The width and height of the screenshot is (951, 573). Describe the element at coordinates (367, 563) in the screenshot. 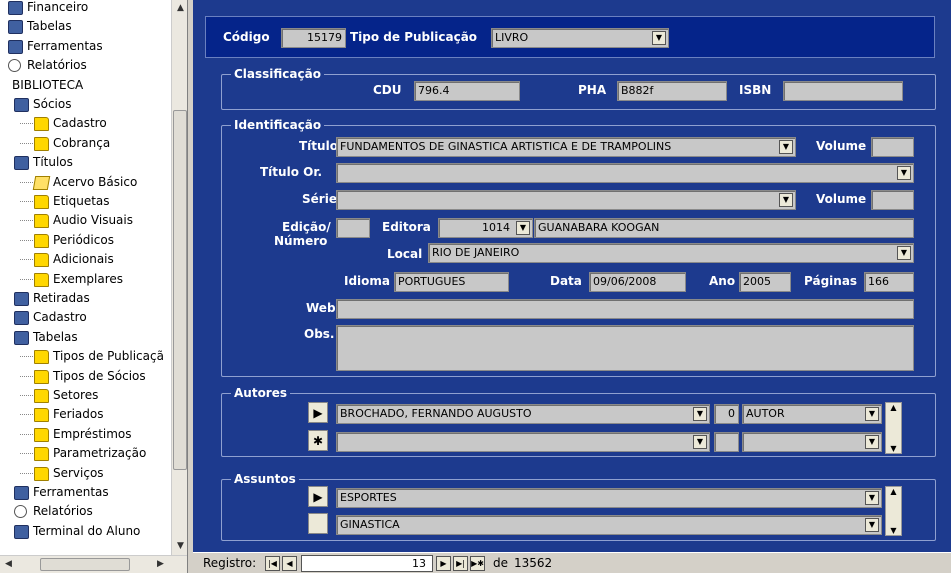

I see `current-record-field: 13` at that location.